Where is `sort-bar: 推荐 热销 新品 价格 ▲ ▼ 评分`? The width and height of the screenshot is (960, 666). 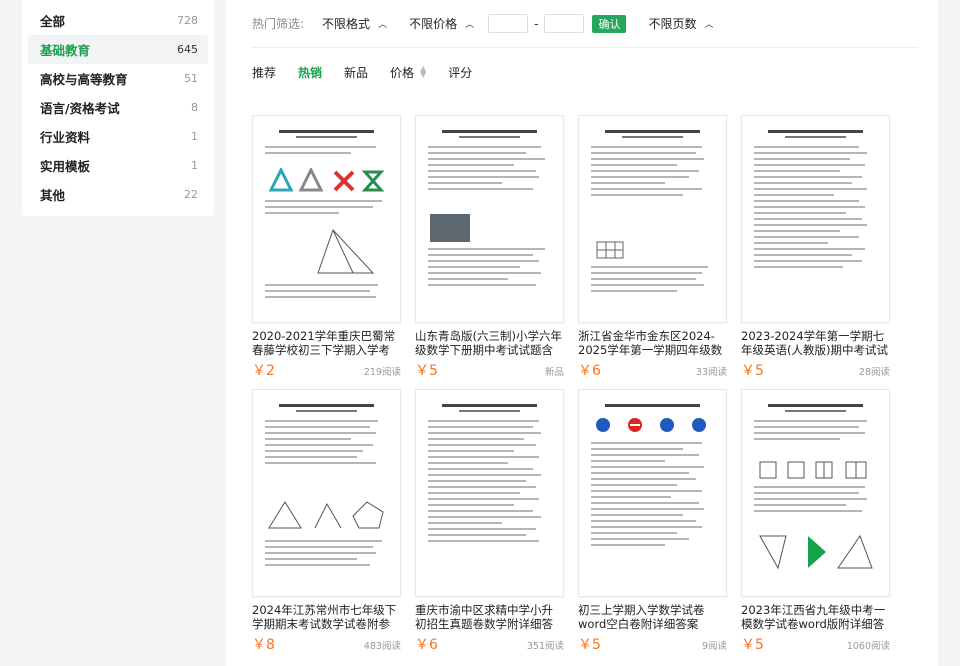 sort-bar: 推荐 热销 新品 价格 ▲ ▼ 评分 is located at coordinates (585, 72).